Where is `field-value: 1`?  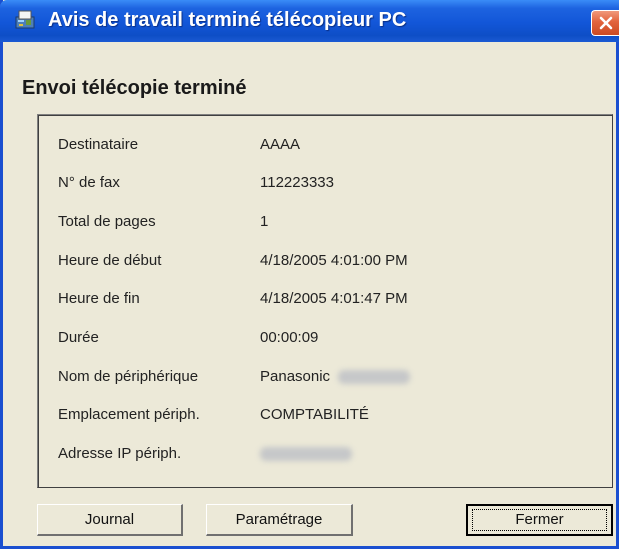 field-value: 1 is located at coordinates (264, 221).